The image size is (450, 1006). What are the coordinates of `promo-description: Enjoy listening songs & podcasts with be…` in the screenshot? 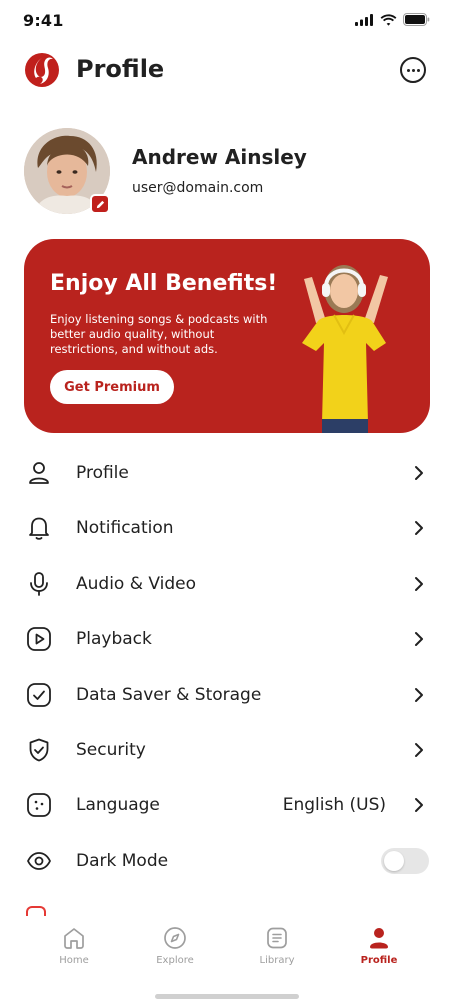 It's located at (159, 334).